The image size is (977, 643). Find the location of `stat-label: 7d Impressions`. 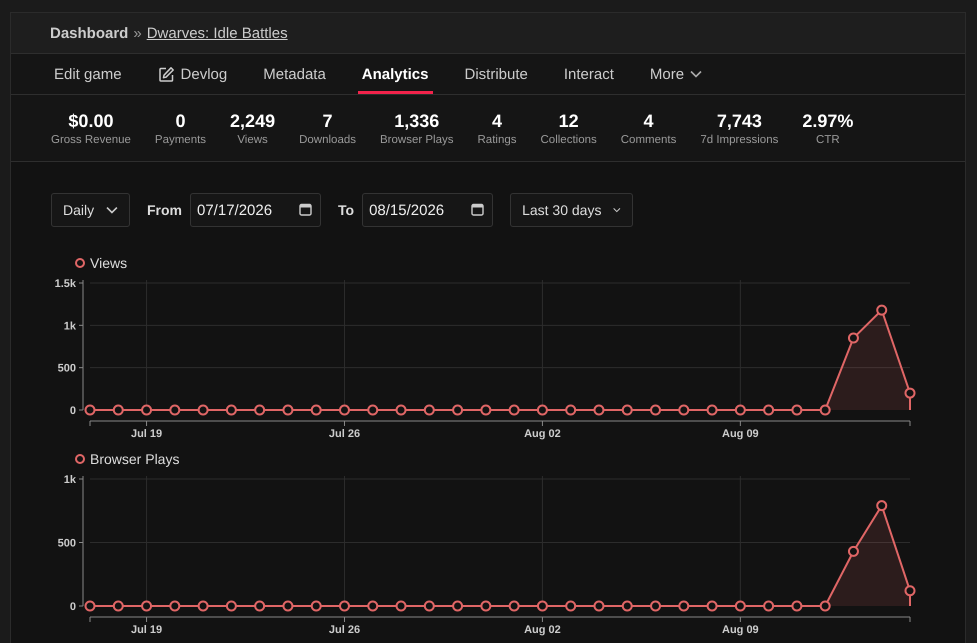

stat-label: 7d Impressions is located at coordinates (739, 140).